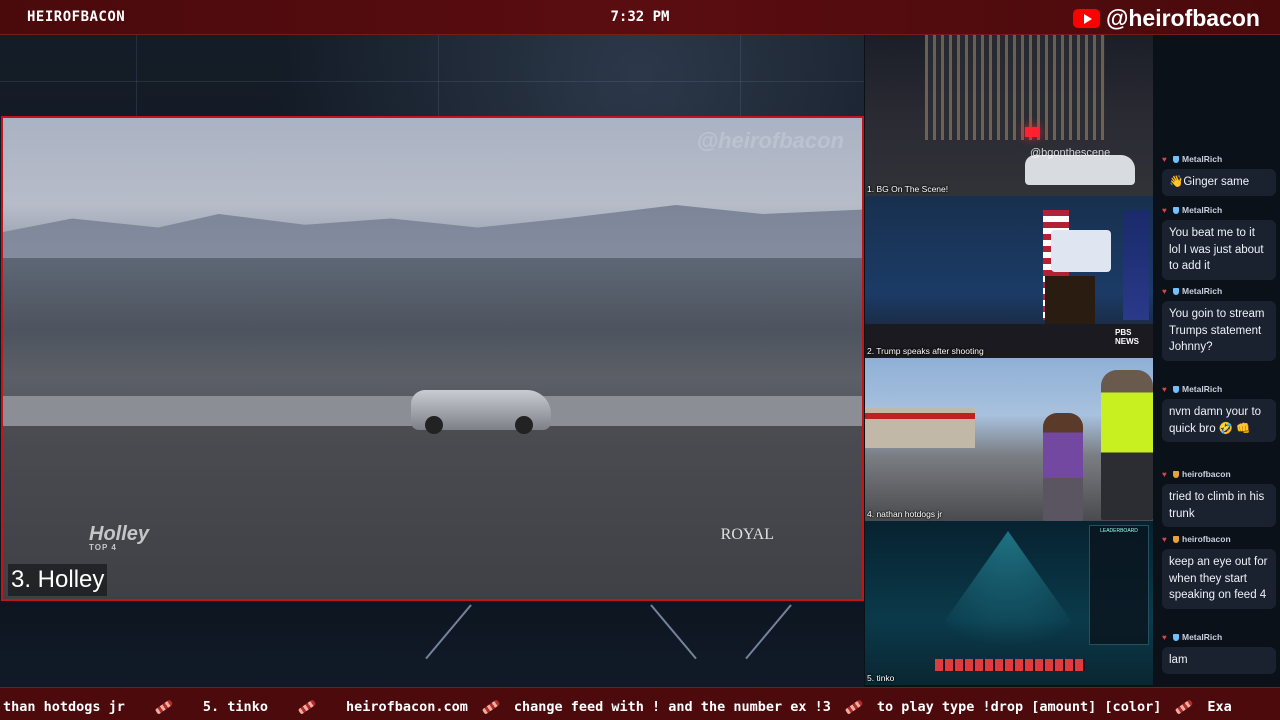 The image size is (1280, 720). What do you see at coordinates (406, 707) in the screenshot?
I see `ticker-item: heirofbacon.com` at bounding box center [406, 707].